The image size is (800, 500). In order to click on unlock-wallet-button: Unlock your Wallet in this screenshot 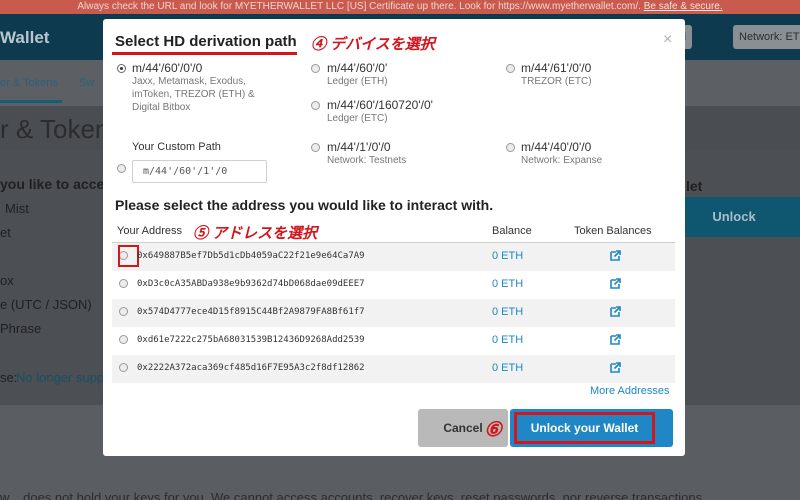, I will do `click(591, 428)`.